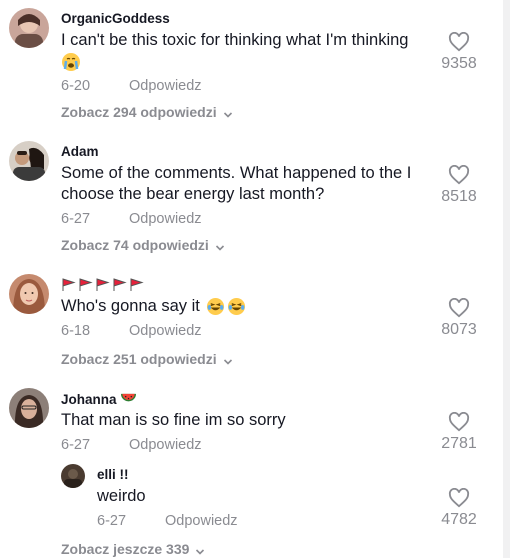 The width and height of the screenshot is (510, 560). What do you see at coordinates (76, 331) in the screenshot?
I see `comment-date: 6-18` at bounding box center [76, 331].